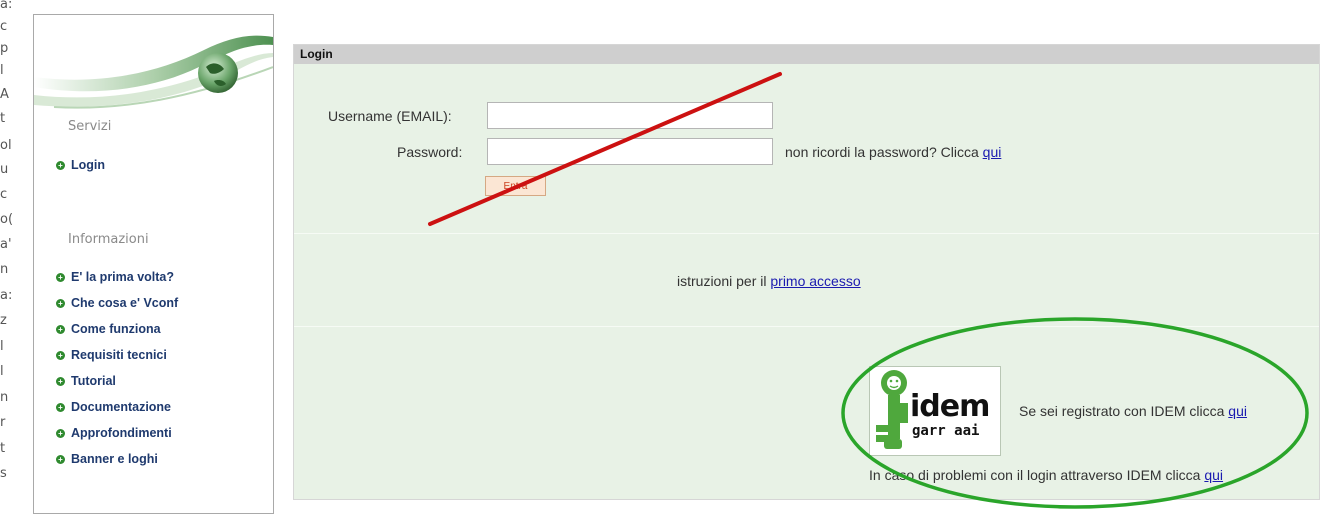  What do you see at coordinates (390, 116) in the screenshot?
I see `username-label: Username (EMAIL):` at bounding box center [390, 116].